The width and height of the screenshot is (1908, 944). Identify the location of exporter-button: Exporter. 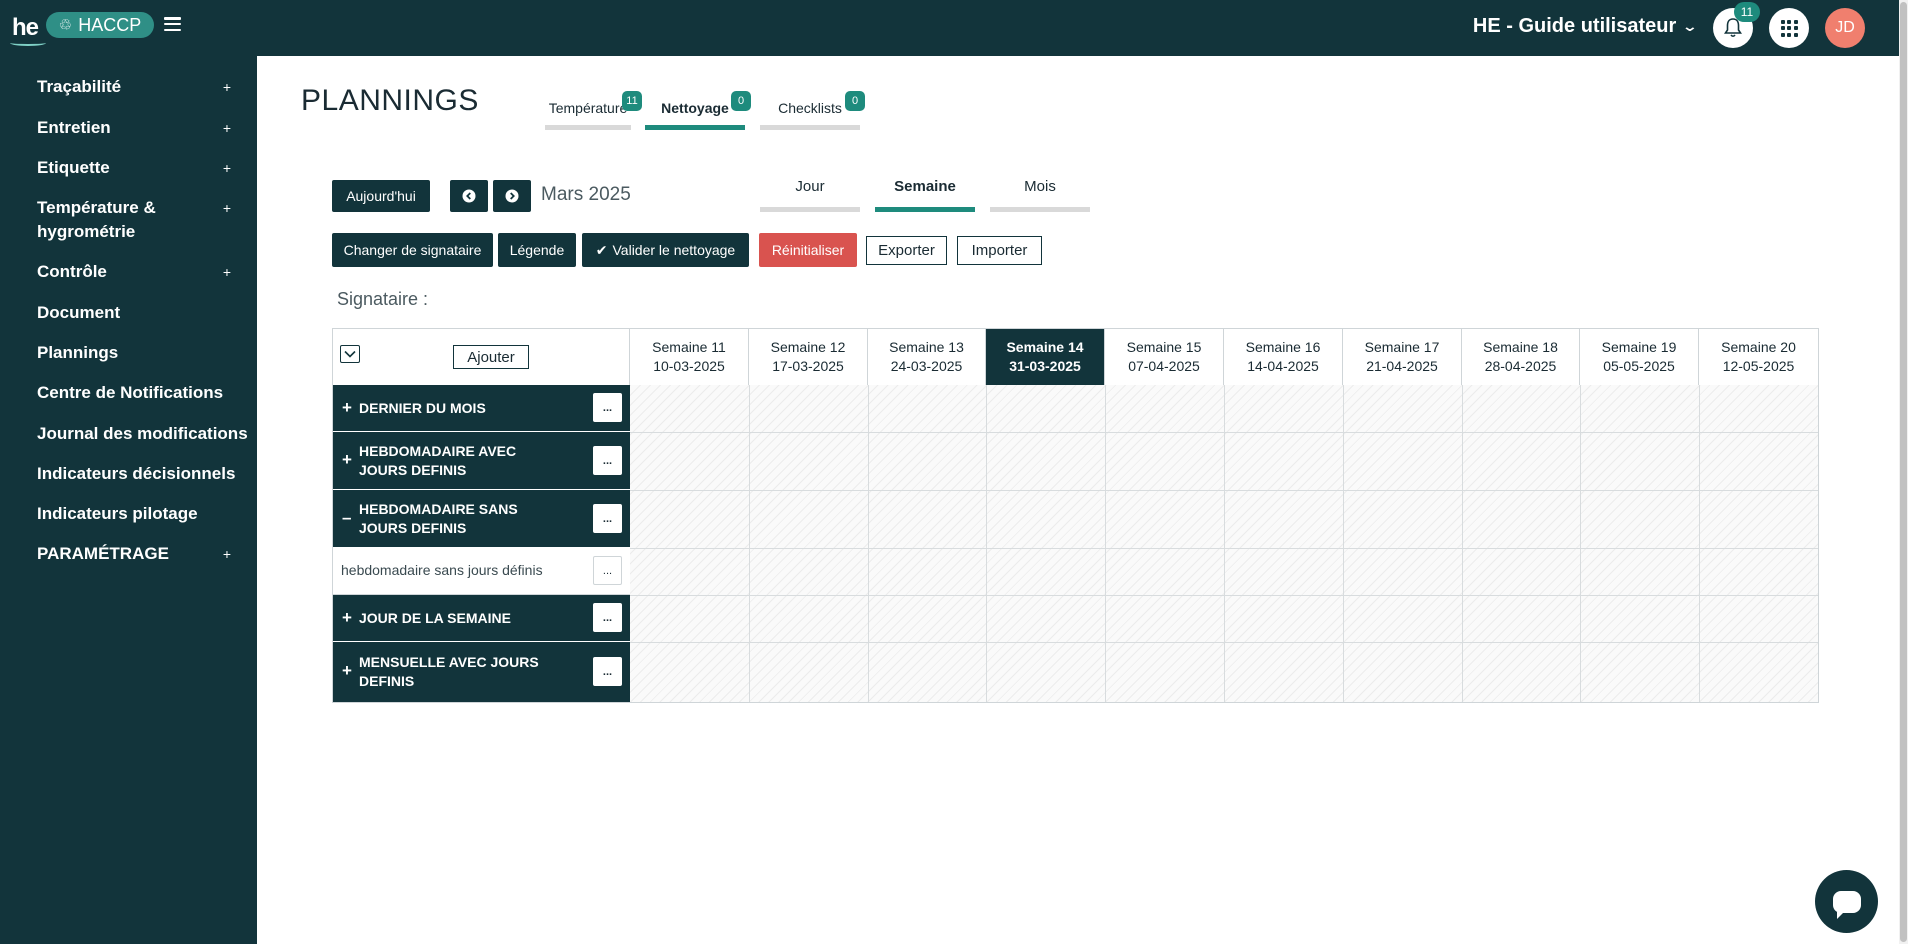
(906, 250).